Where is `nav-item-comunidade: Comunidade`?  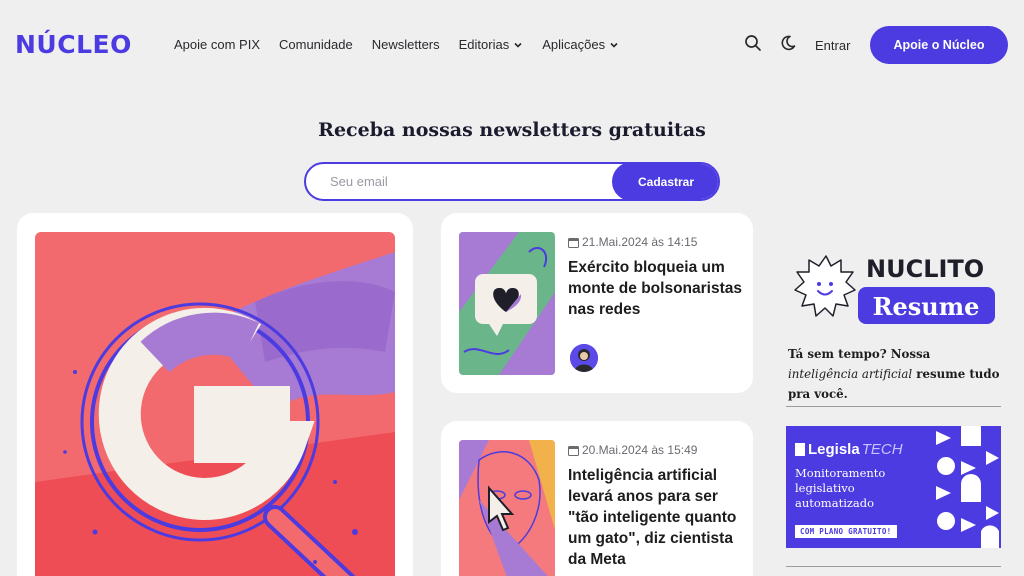
nav-item-comunidade: Comunidade is located at coordinates (316, 44).